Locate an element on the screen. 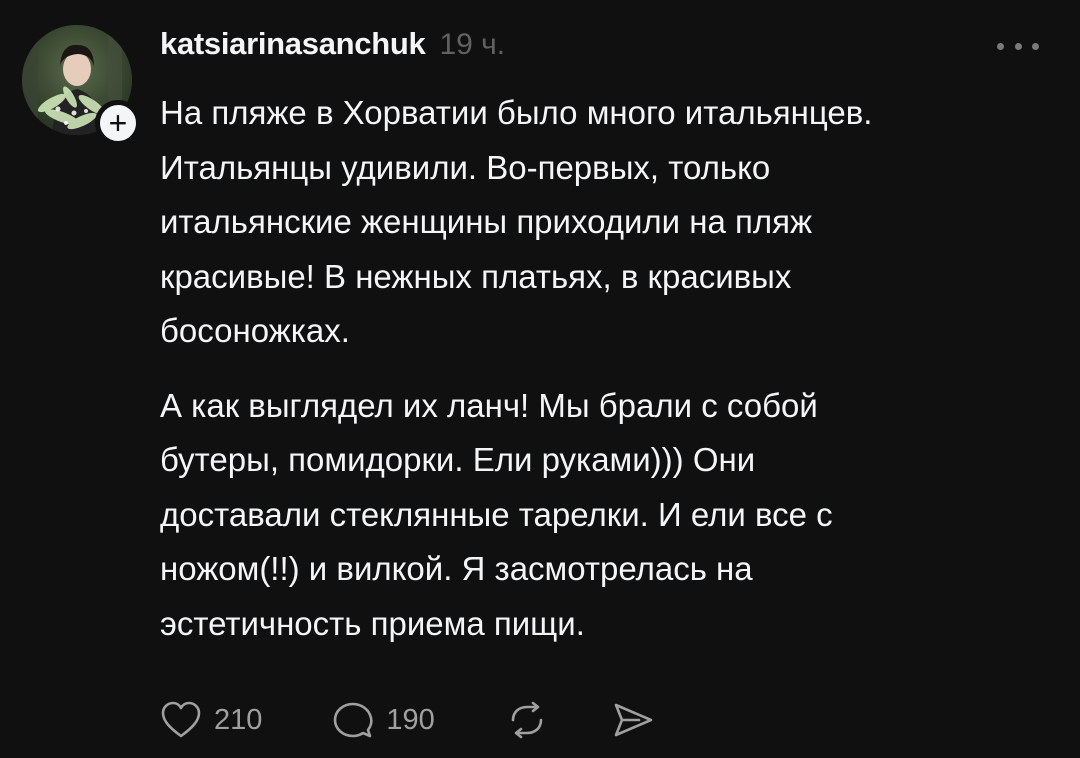 The height and width of the screenshot is (758, 1080). like-button: 210 is located at coordinates (211, 720).